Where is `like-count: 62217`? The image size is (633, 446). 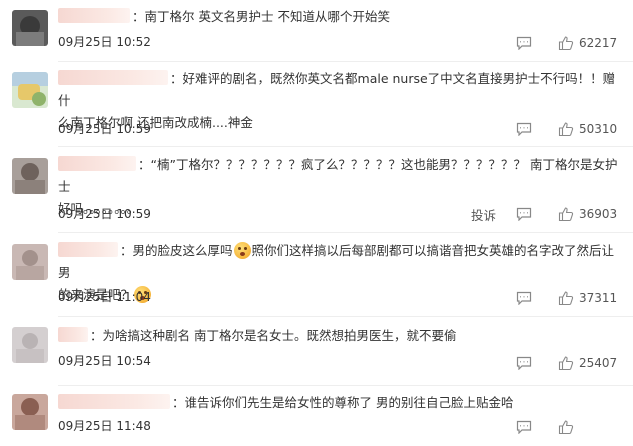
like-count: 62217 is located at coordinates (598, 43).